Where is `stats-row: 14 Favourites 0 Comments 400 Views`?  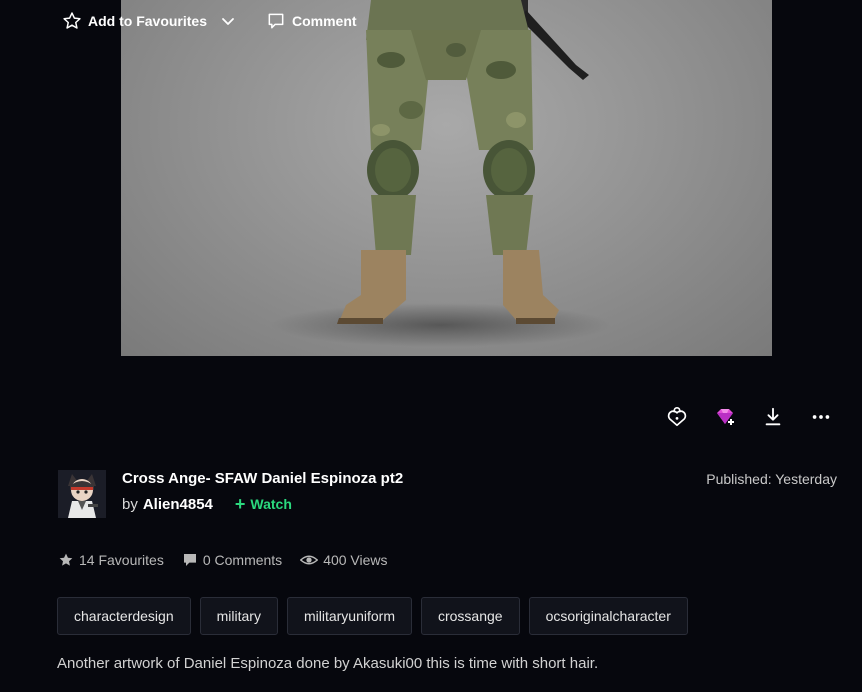 stats-row: 14 Favourites 0 Comments 400 Views is located at coordinates (232, 560).